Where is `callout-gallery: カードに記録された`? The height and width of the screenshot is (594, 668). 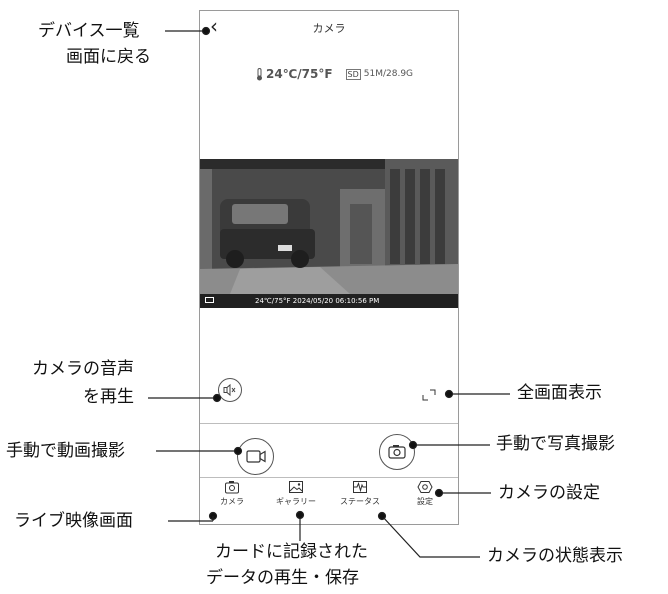
callout-gallery: カードに記録された is located at coordinates (291, 552).